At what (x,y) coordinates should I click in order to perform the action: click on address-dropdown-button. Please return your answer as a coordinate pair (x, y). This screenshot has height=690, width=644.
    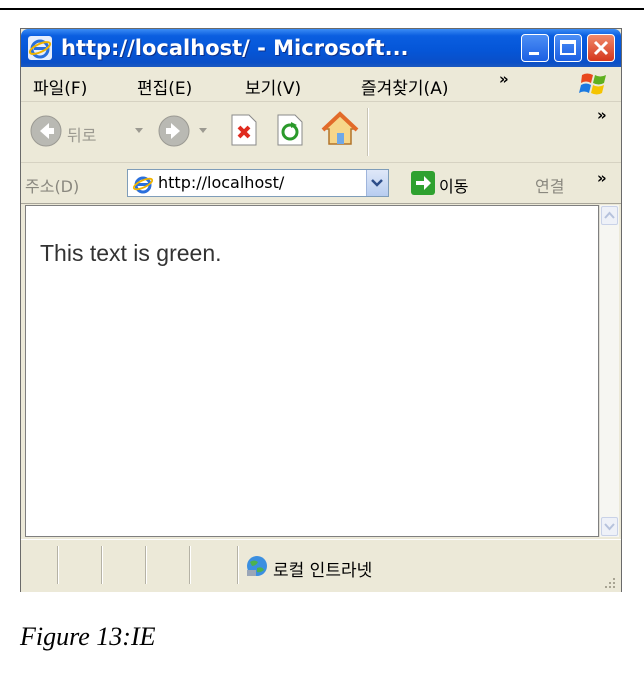
    Looking at the image, I should click on (377, 183).